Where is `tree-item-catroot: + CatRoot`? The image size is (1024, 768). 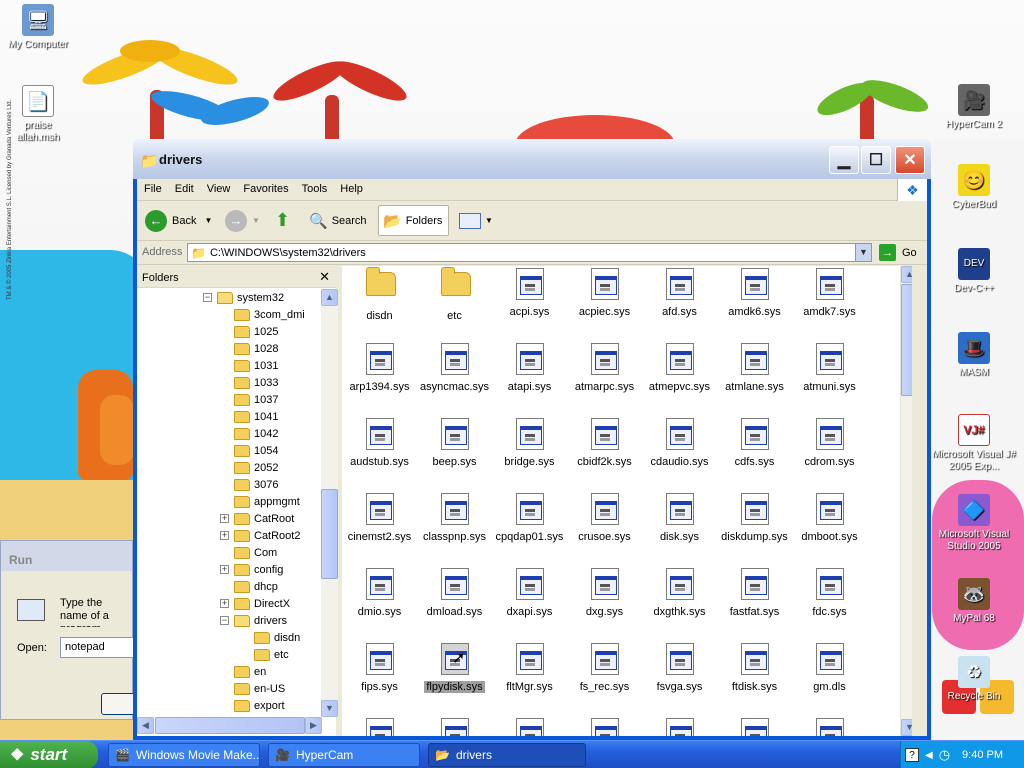 tree-item-catroot: + CatRoot is located at coordinates (257, 518).